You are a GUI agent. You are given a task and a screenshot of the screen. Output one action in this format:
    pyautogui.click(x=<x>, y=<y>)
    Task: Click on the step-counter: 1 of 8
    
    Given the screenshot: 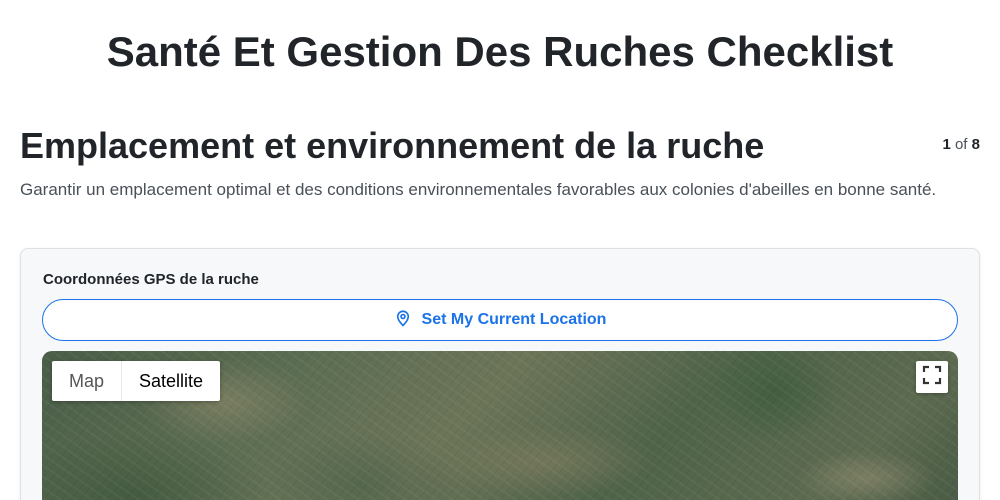 What is the action you would take?
    pyautogui.click(x=961, y=144)
    